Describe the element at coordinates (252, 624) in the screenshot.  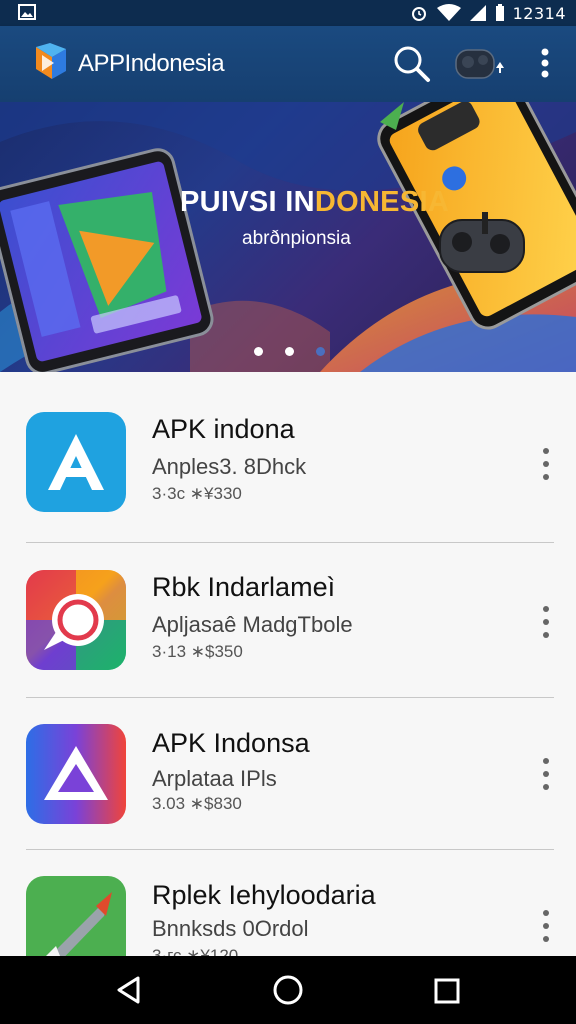
I see `app-subtitle: Apljasaê MadgTbole` at that location.